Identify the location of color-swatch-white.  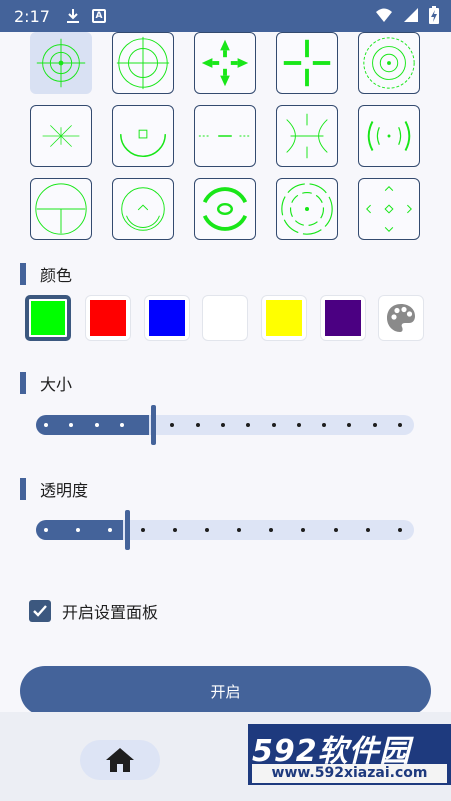
(225, 318).